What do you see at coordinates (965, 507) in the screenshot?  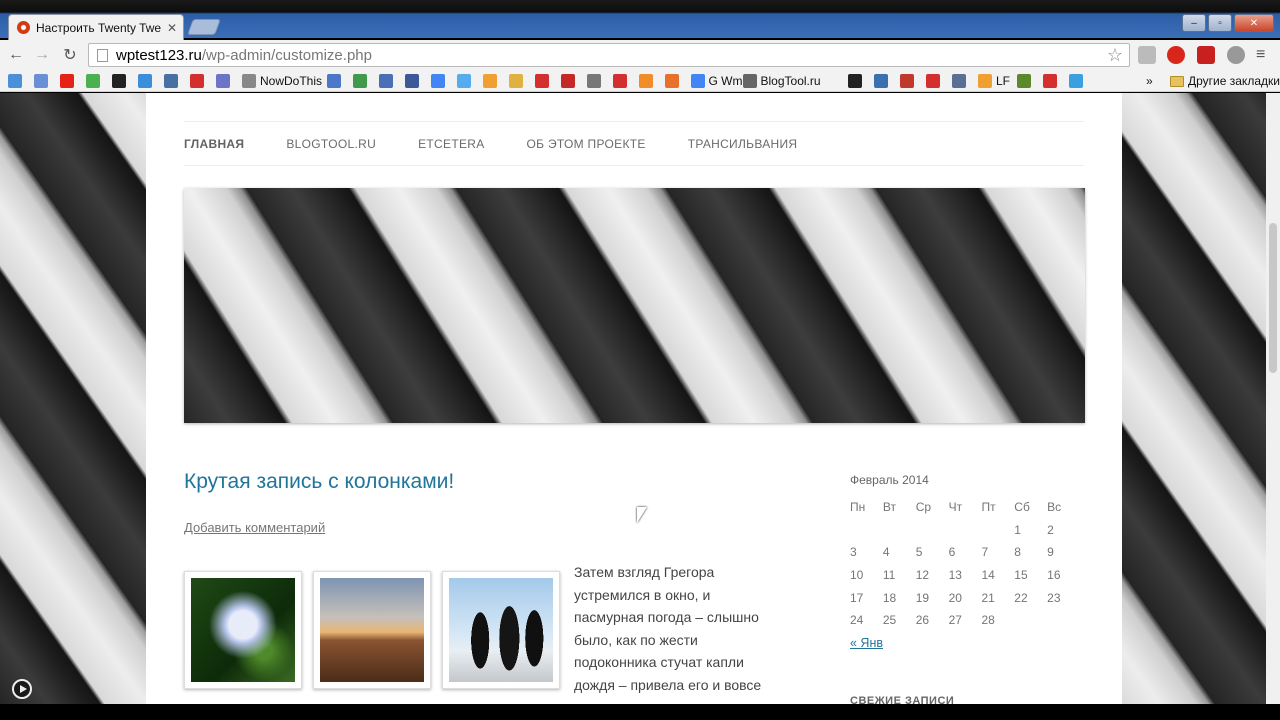 I see `calendar-weekdays: Пн Вт Ср Чт Пт Сб Вс` at bounding box center [965, 507].